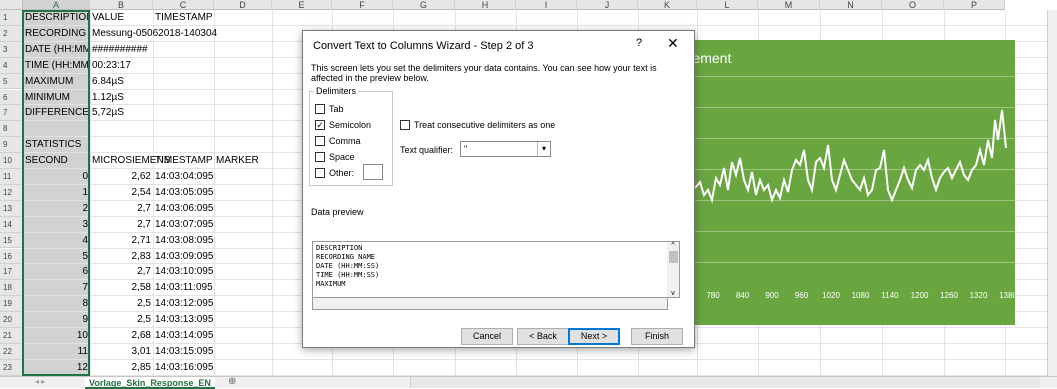 The height and width of the screenshot is (389, 1057). I want to click on close-icon: ✕, so click(673, 43).